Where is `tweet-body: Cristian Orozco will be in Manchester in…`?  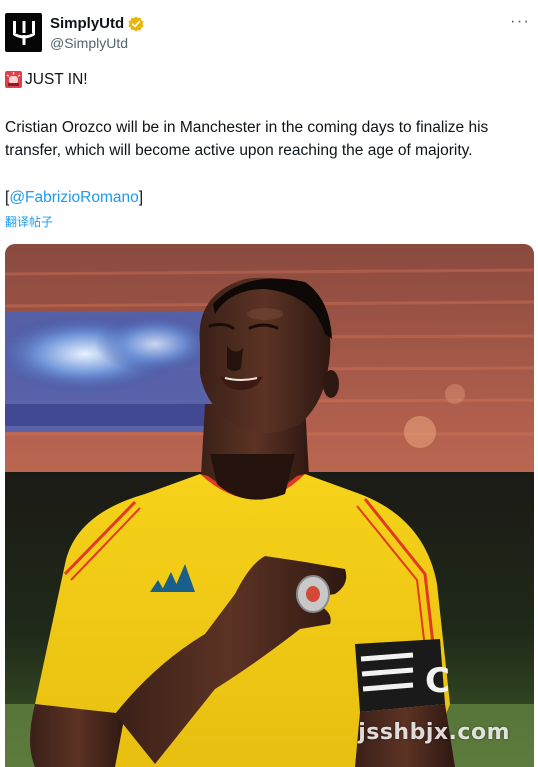
tweet-body: Cristian Orozco will be in Manchester in… is located at coordinates (247, 139).